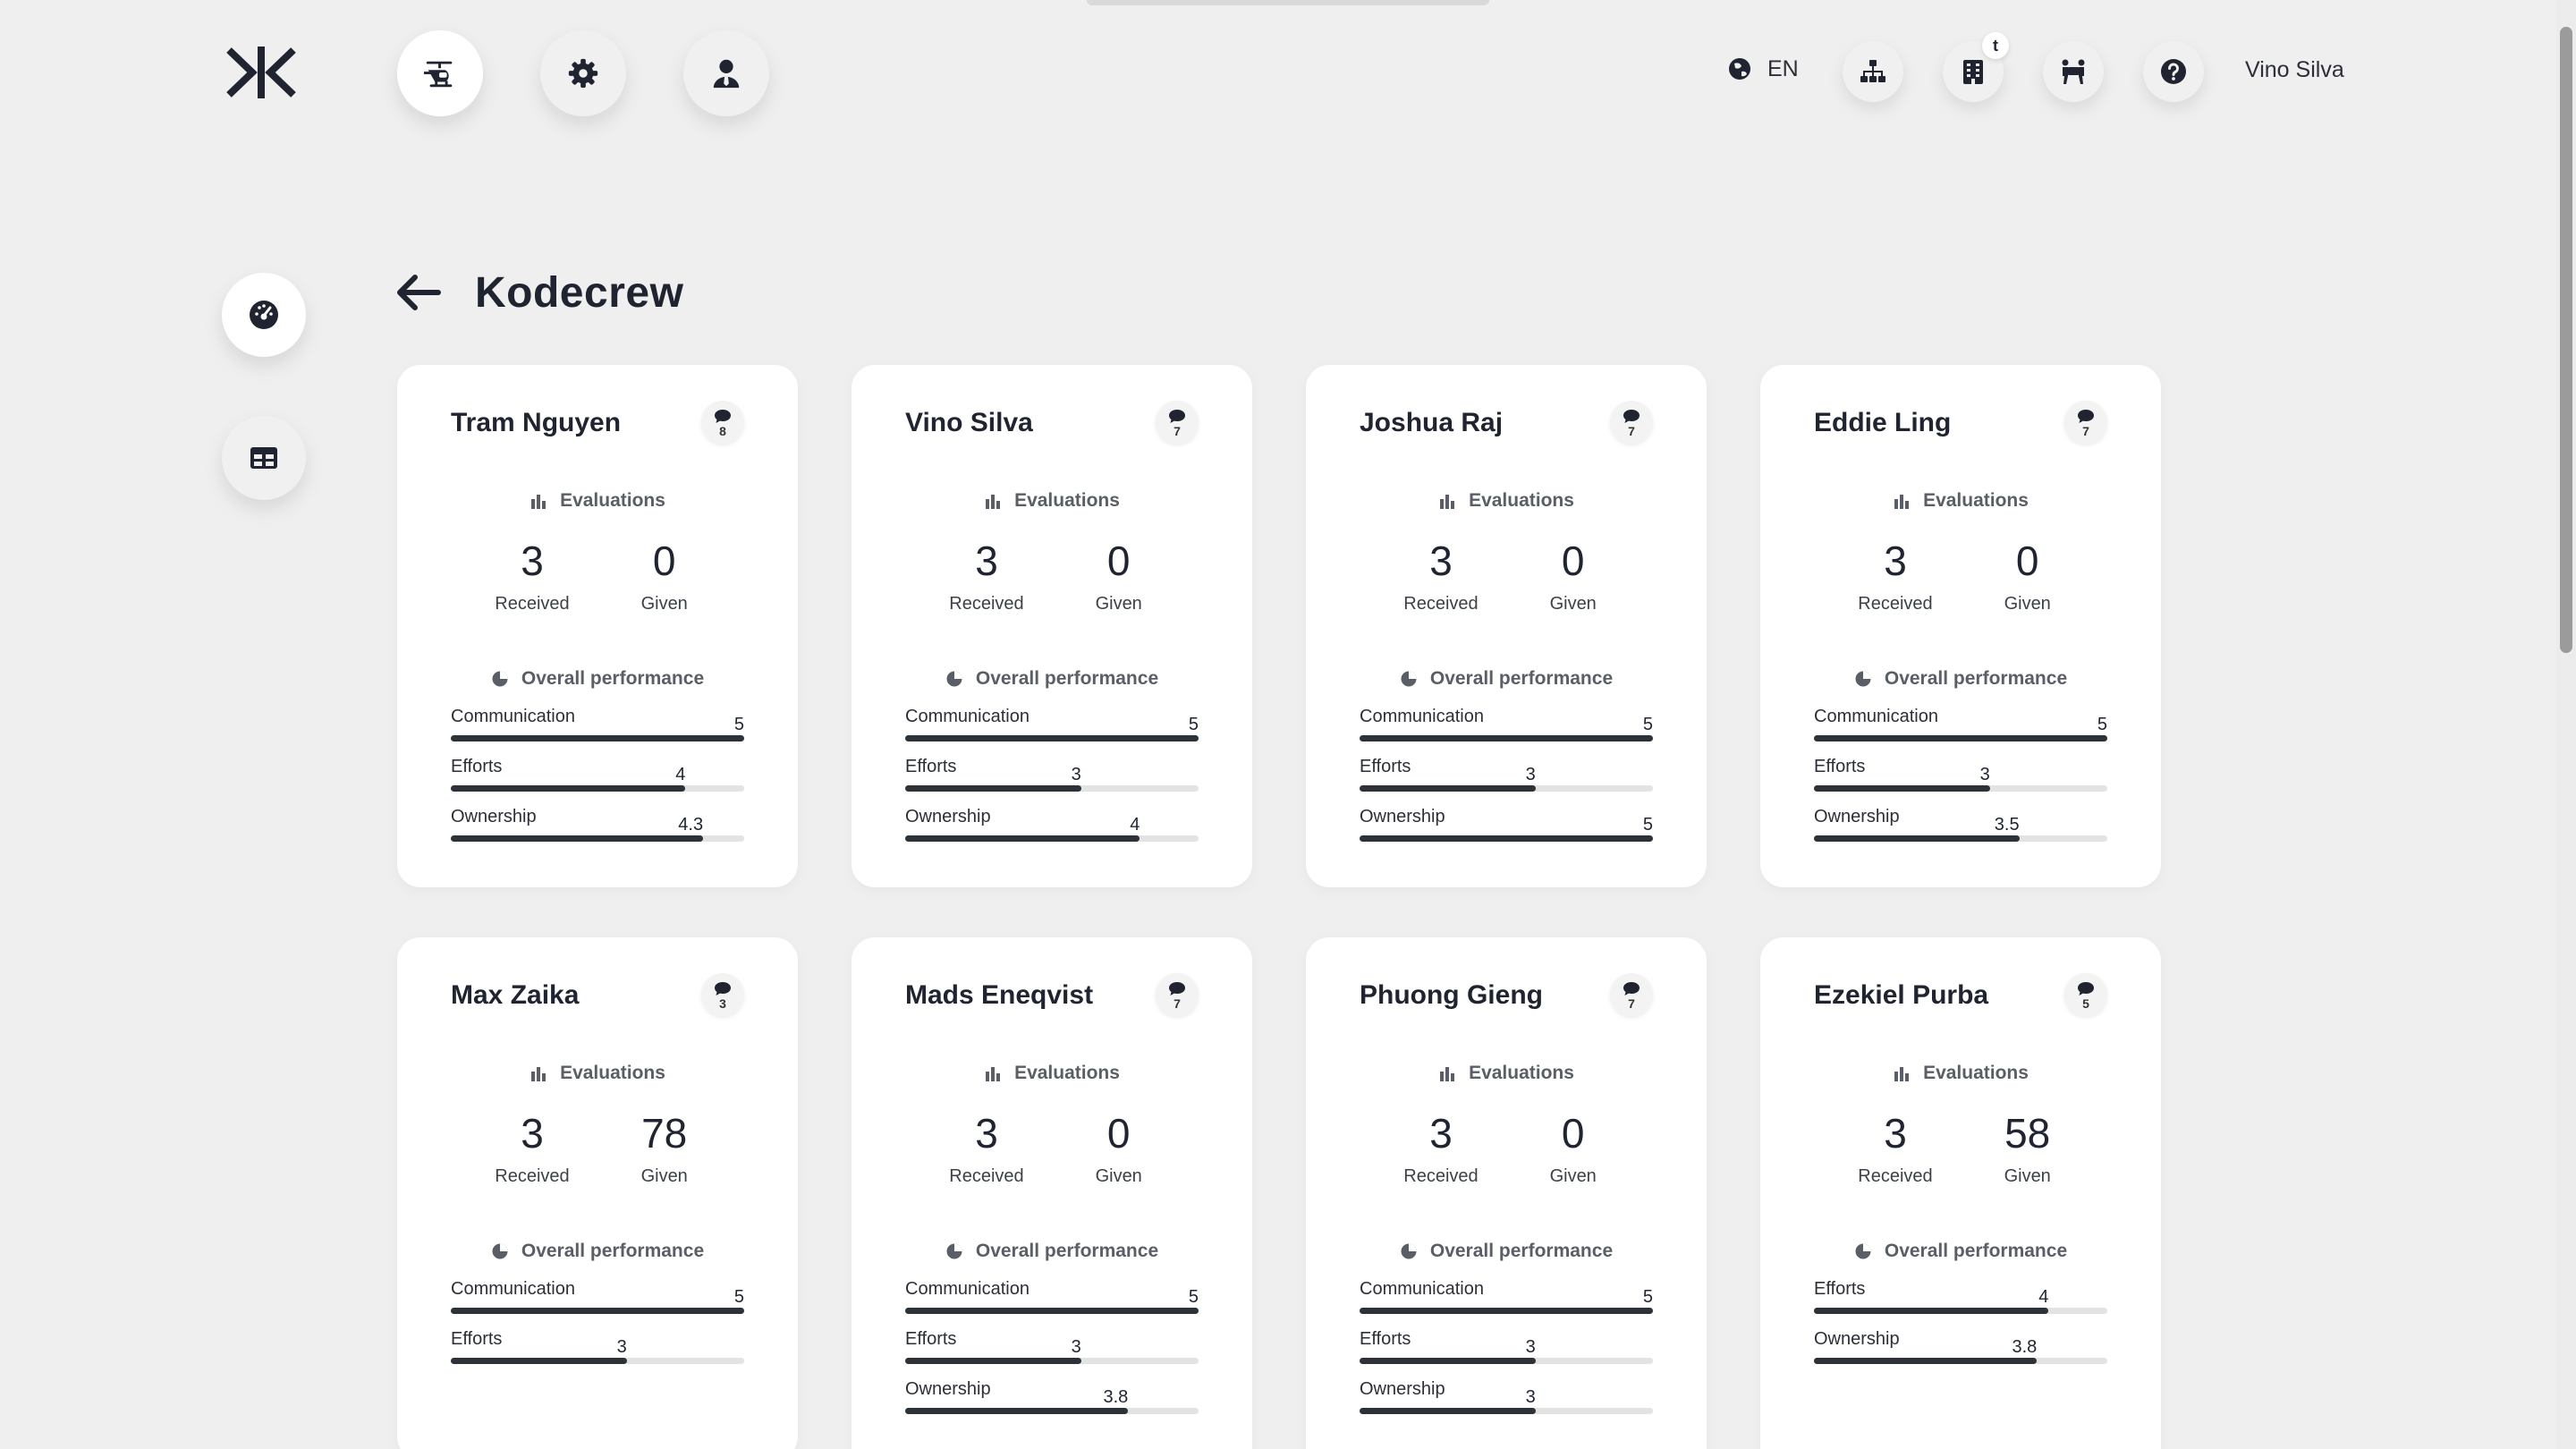 The height and width of the screenshot is (1449, 2576). I want to click on received-count: 3, so click(1441, 1133).